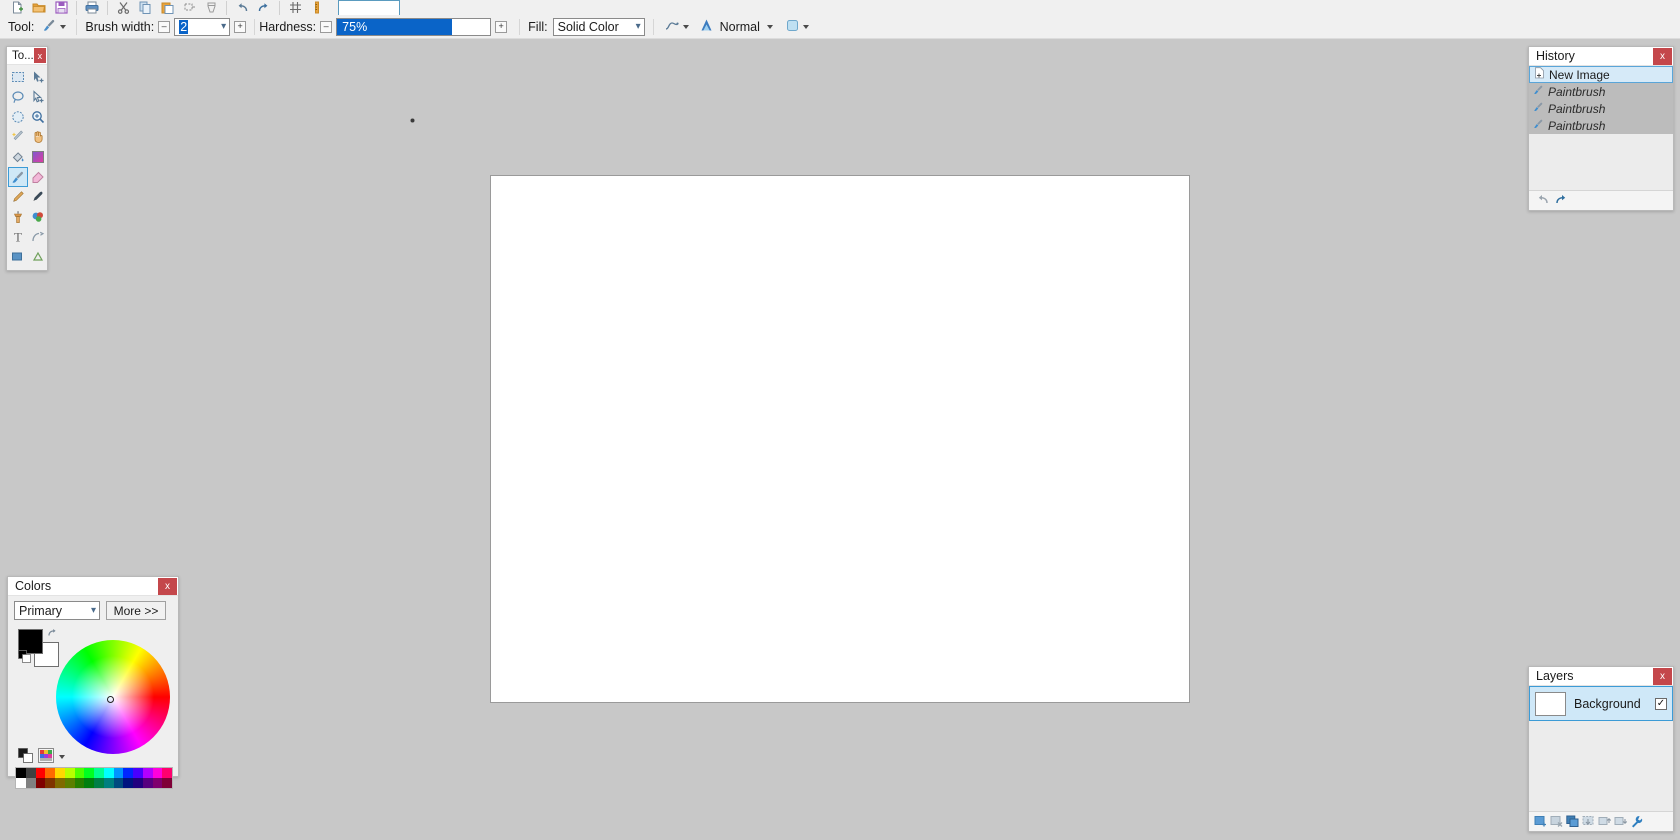  Describe the element at coordinates (57, 610) in the screenshot. I see `color-channel-select: Primary ▾` at that location.